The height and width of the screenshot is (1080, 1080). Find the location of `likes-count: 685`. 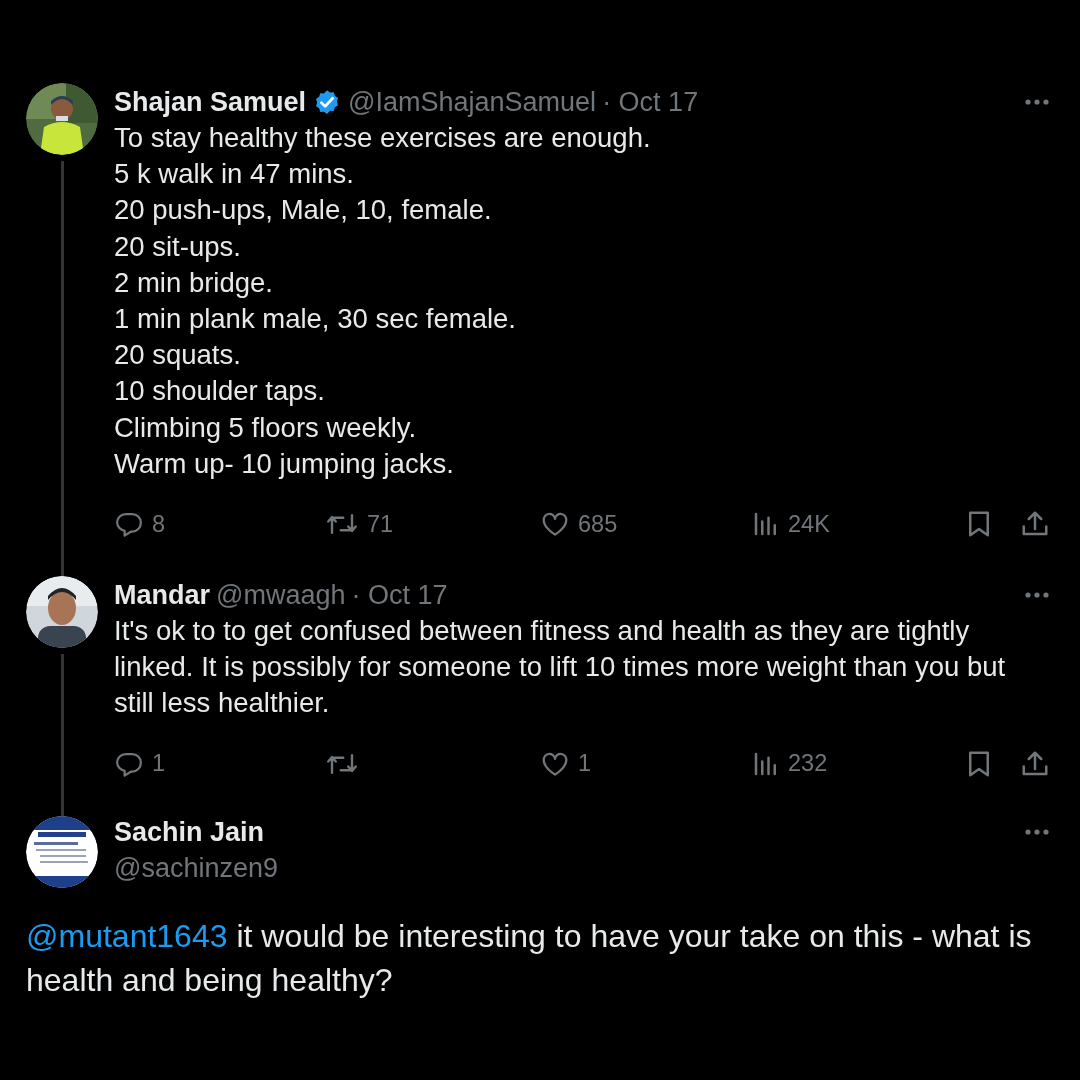

likes-count: 685 is located at coordinates (598, 524).